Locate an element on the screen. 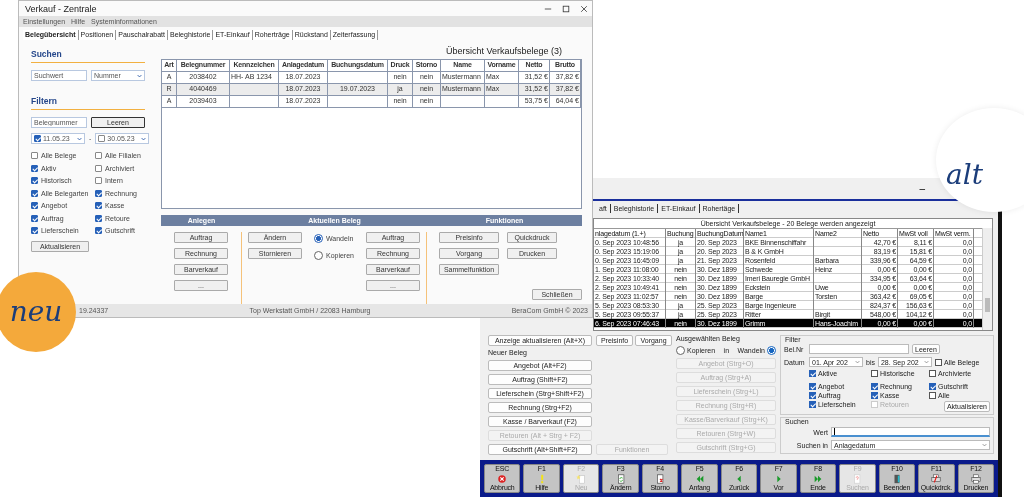 The height and width of the screenshot is (497, 1024). window-title: Verkauf - Zentrale is located at coordinates (61, 8).